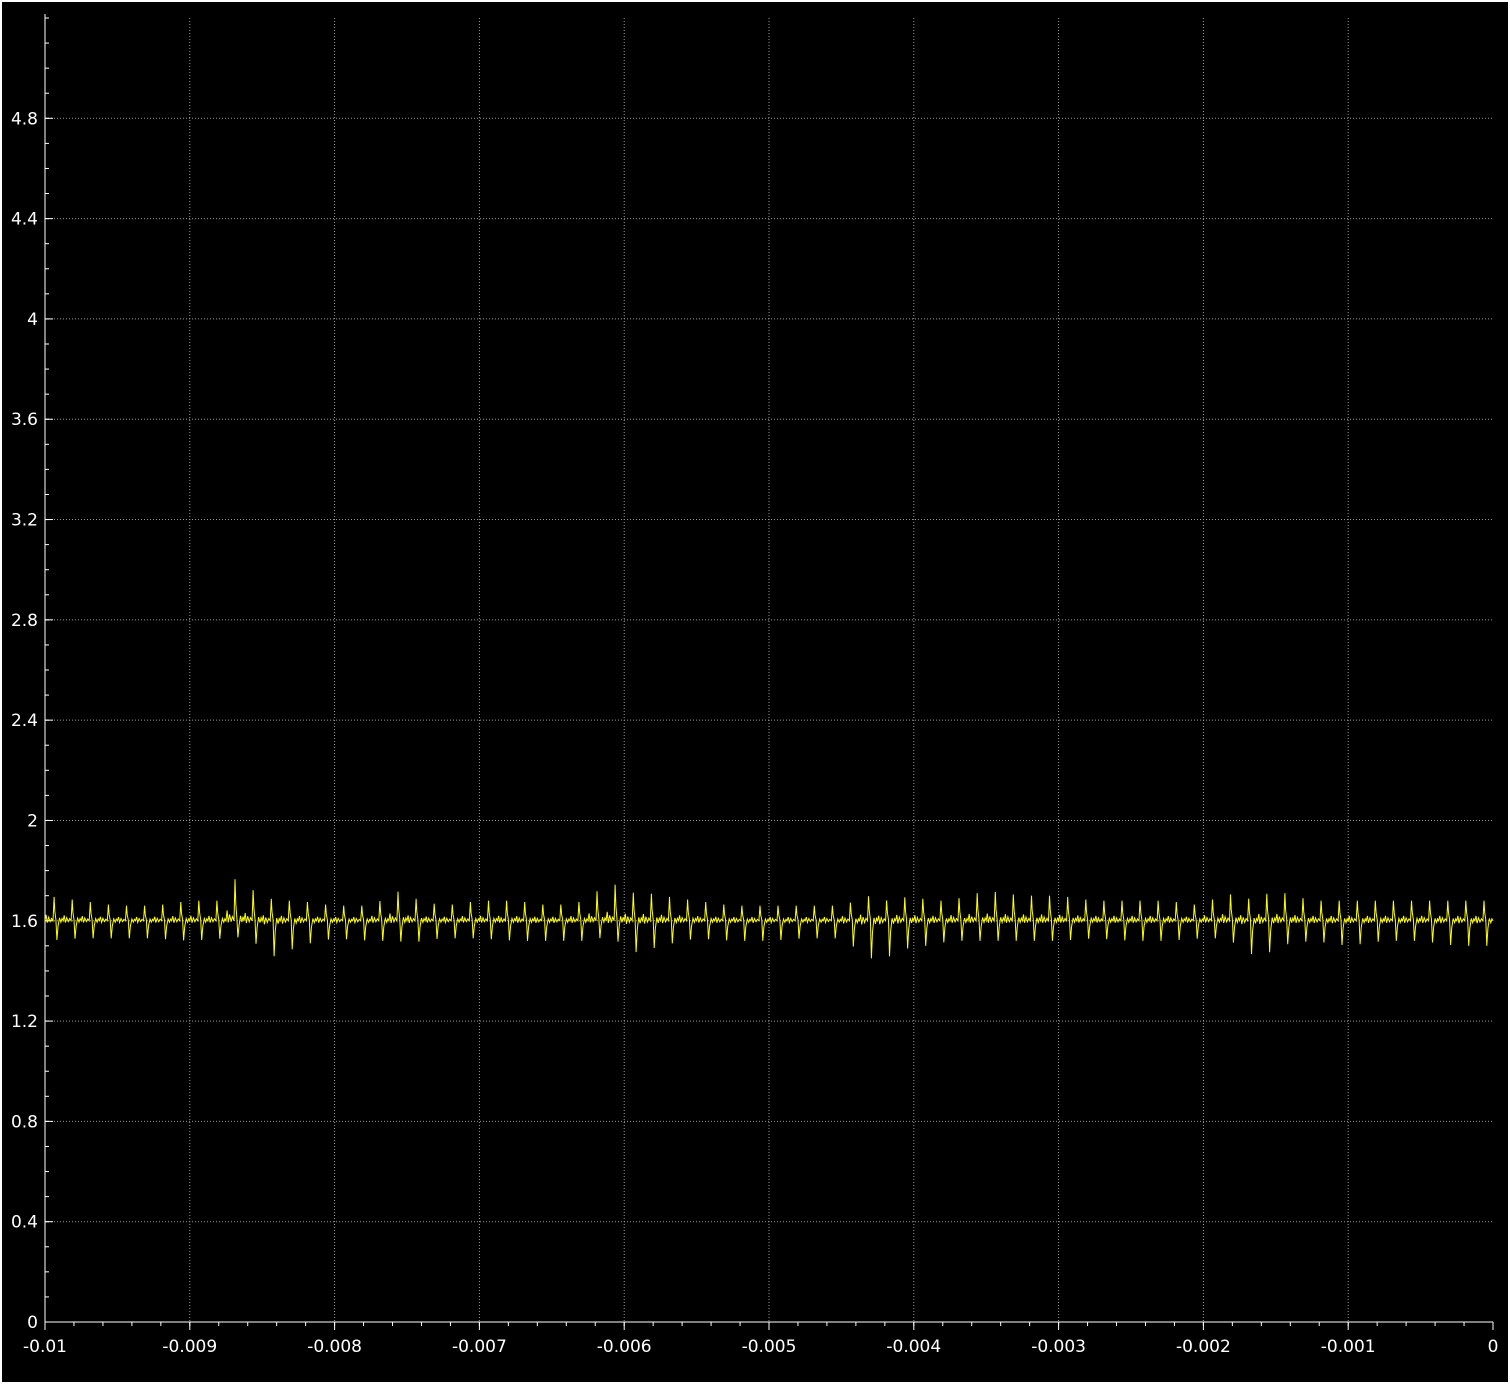 The width and height of the screenshot is (1510, 1384). Describe the element at coordinates (1203, 1347) in the screenshot. I see `x-tick-label: -0.002` at that location.